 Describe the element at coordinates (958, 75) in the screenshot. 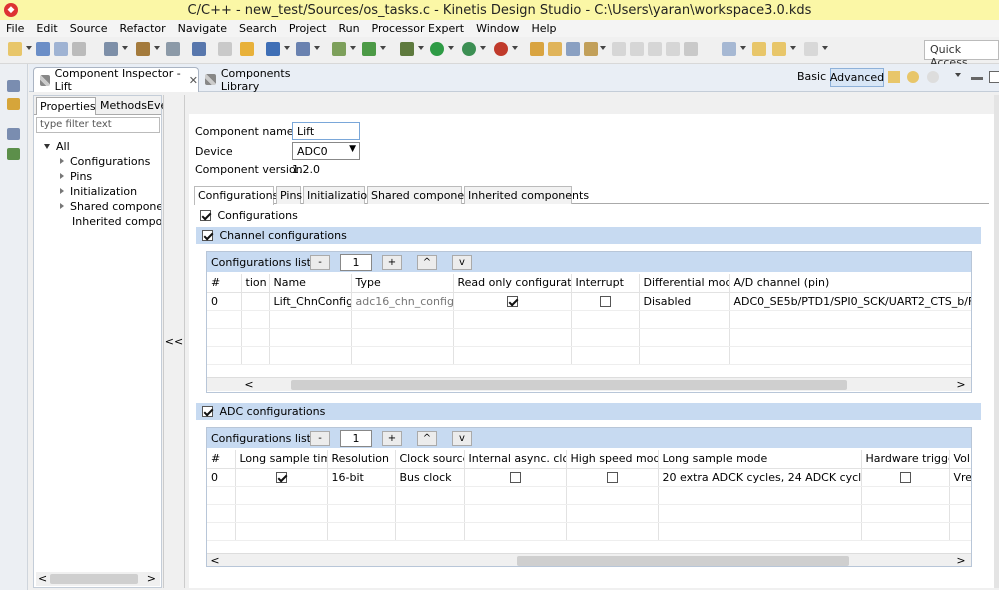

I see `view-menu-icon` at that location.